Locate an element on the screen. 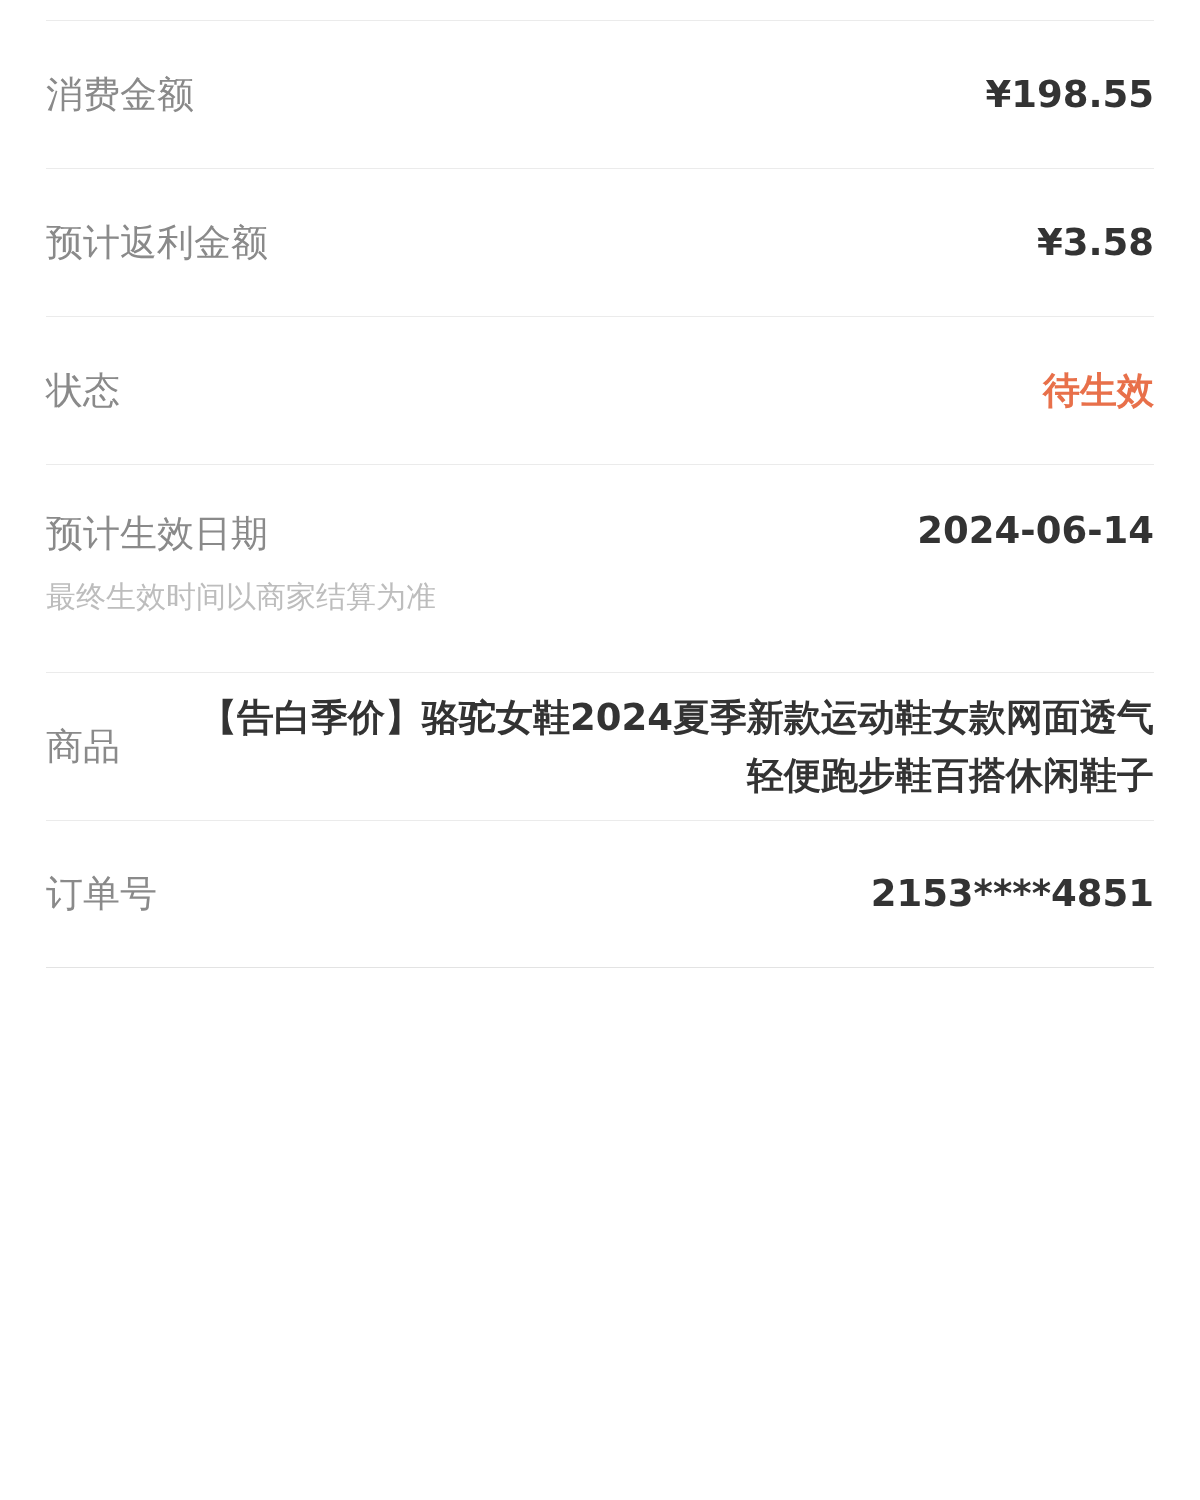 The width and height of the screenshot is (1200, 1500). field-value: 2024-06-14 is located at coordinates (1035, 531).